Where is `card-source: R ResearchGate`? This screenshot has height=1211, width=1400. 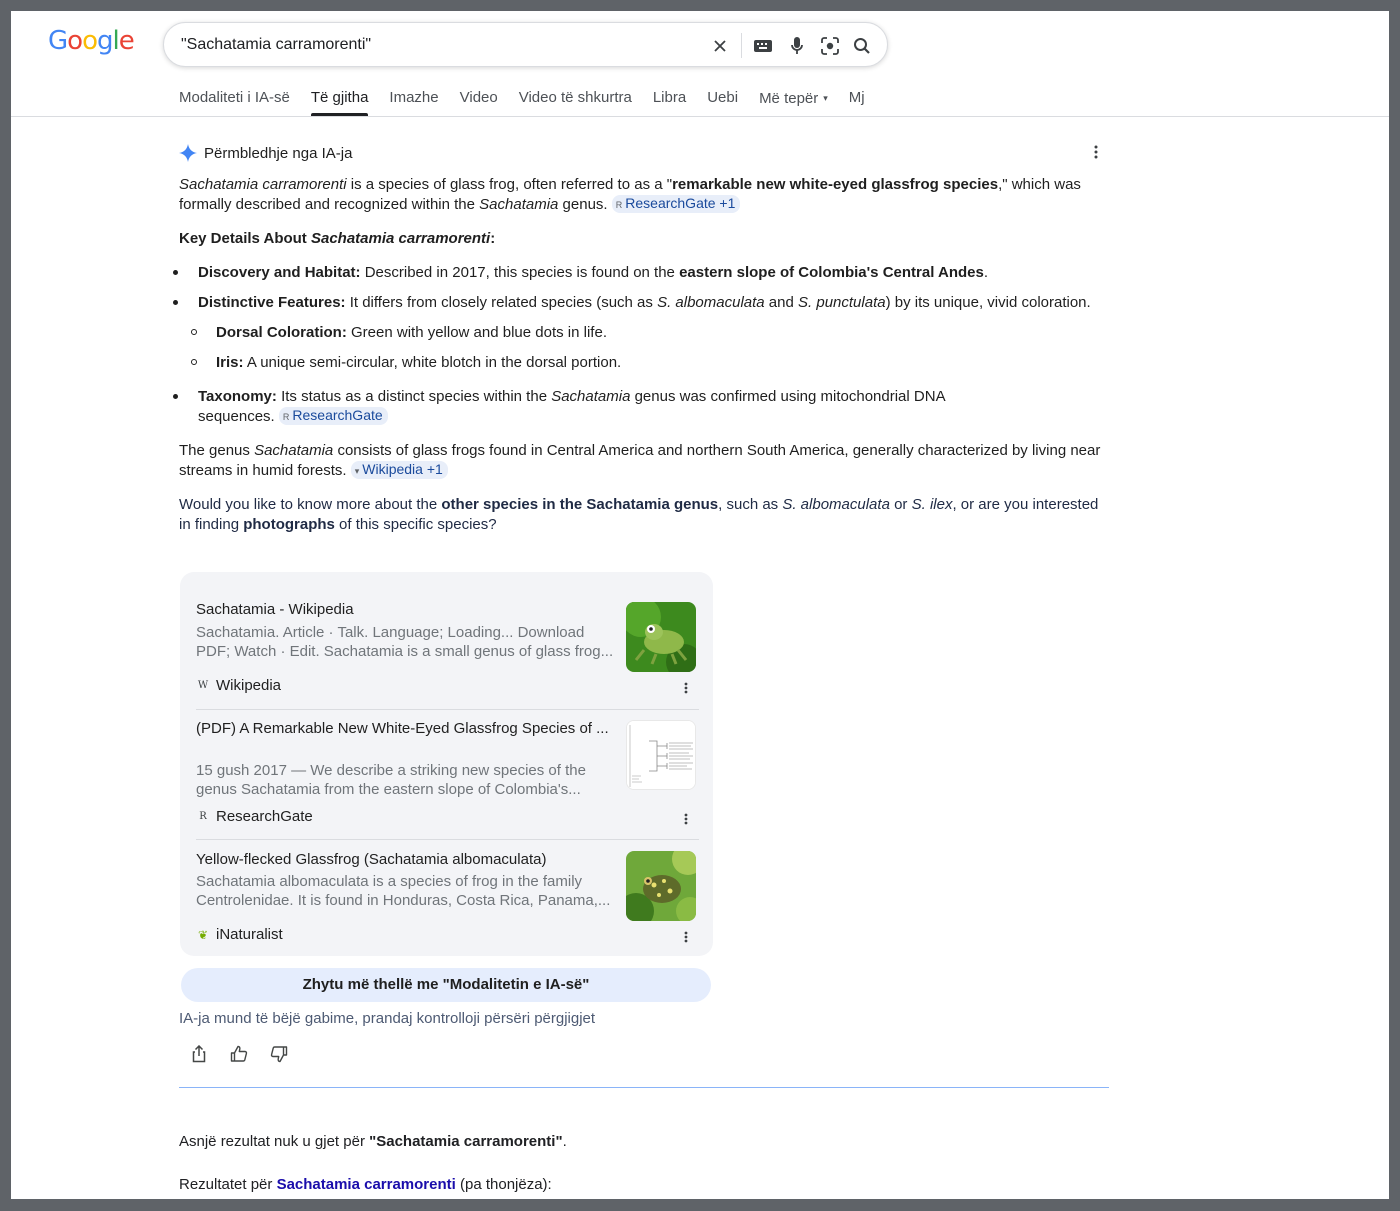 card-source: R ResearchGate is located at coordinates (254, 816).